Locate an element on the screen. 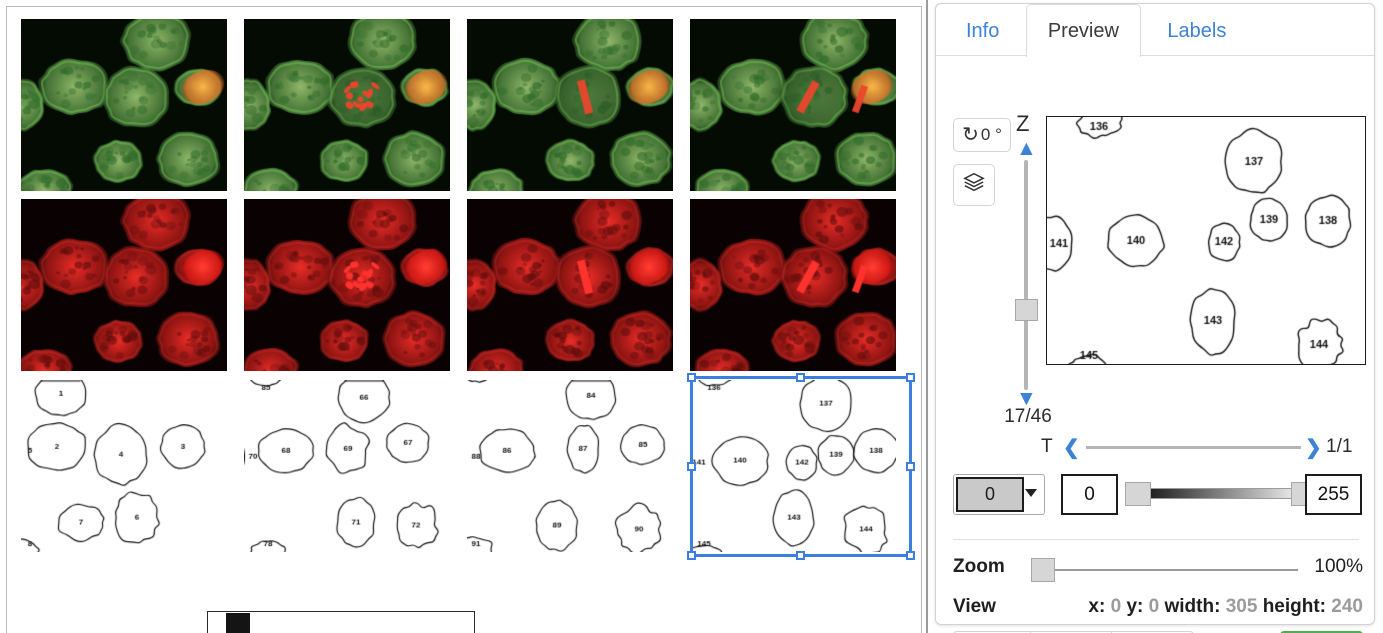 The width and height of the screenshot is (1383, 633). view-x-value: 0 is located at coordinates (1116, 606).